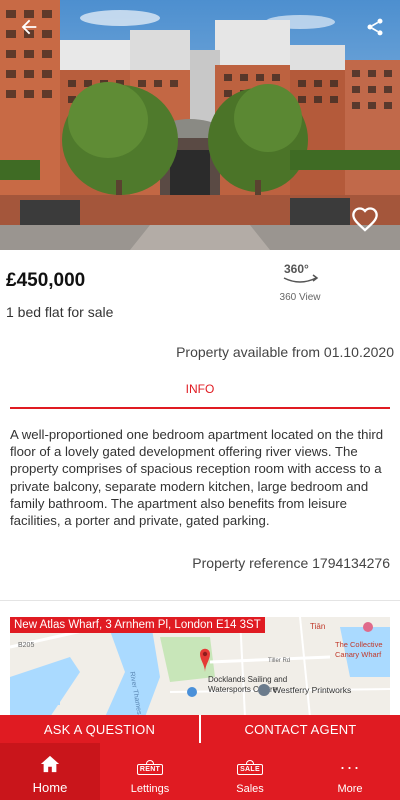 This screenshot has height=800, width=400. Describe the element at coordinates (291, 563) in the screenshot. I see `property-reference: Property reference 1794134276` at that location.